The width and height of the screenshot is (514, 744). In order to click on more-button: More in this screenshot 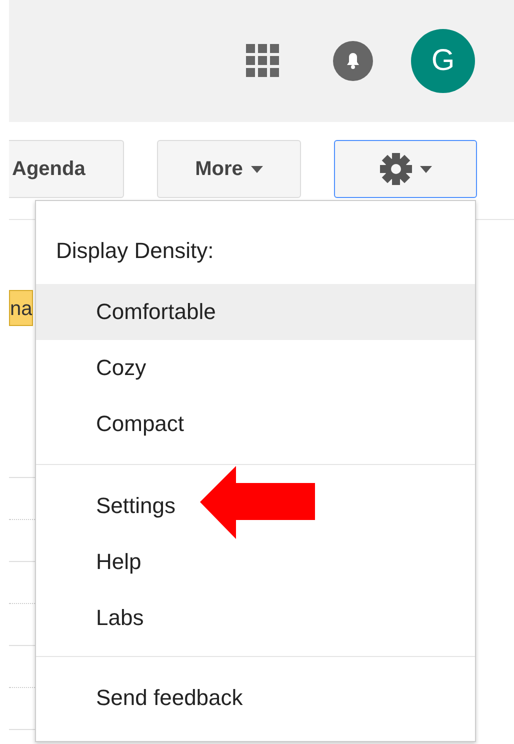, I will do `click(229, 169)`.